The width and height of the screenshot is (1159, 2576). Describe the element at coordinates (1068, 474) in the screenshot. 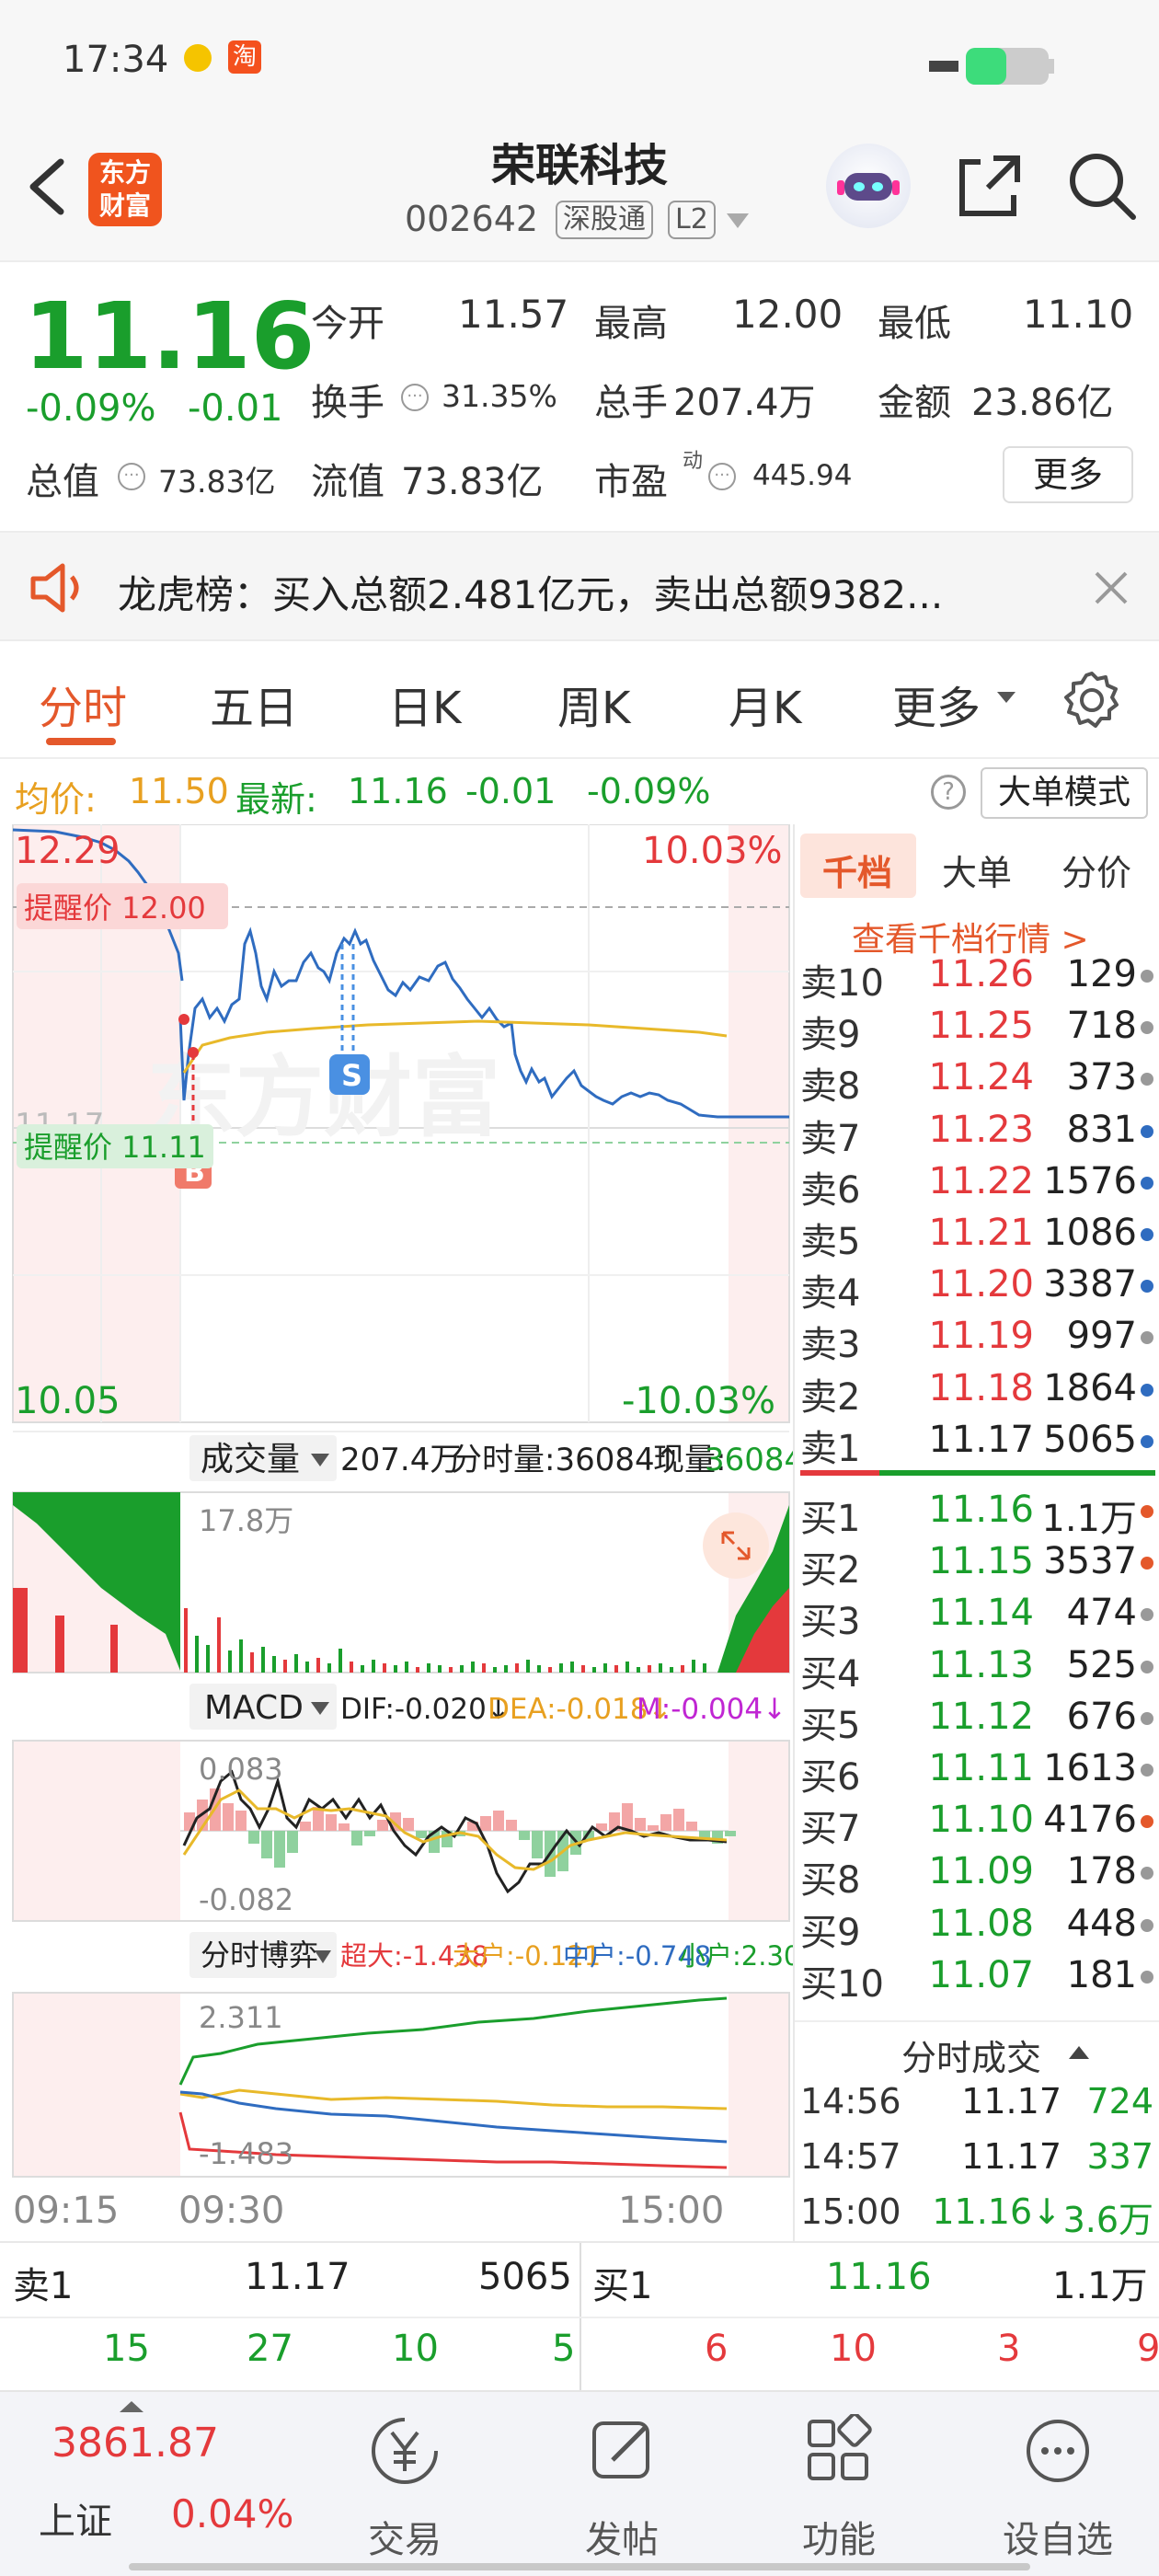

I see `more-button: 更多` at that location.